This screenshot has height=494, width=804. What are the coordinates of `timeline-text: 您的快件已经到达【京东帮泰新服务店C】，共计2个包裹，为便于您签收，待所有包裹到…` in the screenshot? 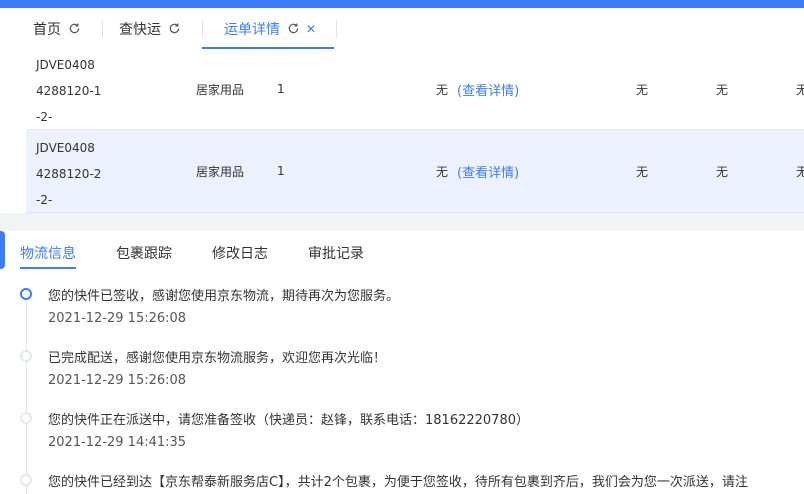 It's located at (398, 482).